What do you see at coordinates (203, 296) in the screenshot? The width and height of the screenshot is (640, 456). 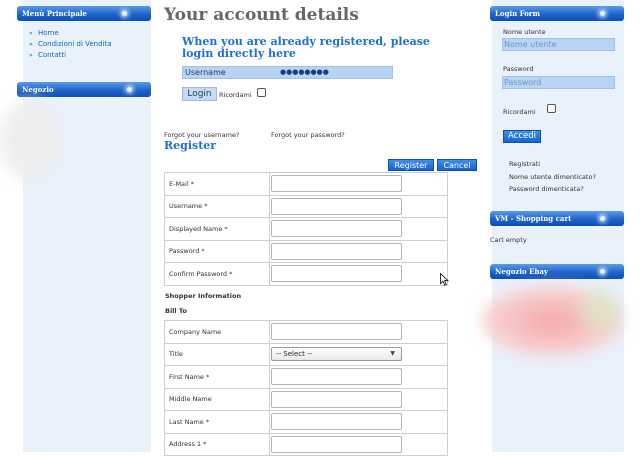 I see `shopper-info-label: Shopper Information` at bounding box center [203, 296].